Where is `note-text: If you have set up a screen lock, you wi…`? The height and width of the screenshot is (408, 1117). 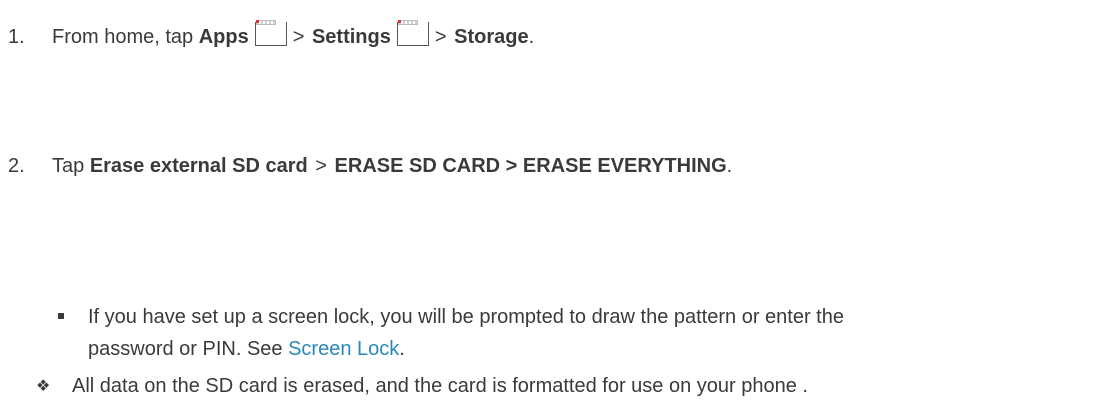 note-text: If you have set up a screen lock, you wi… is located at coordinates (466, 317).